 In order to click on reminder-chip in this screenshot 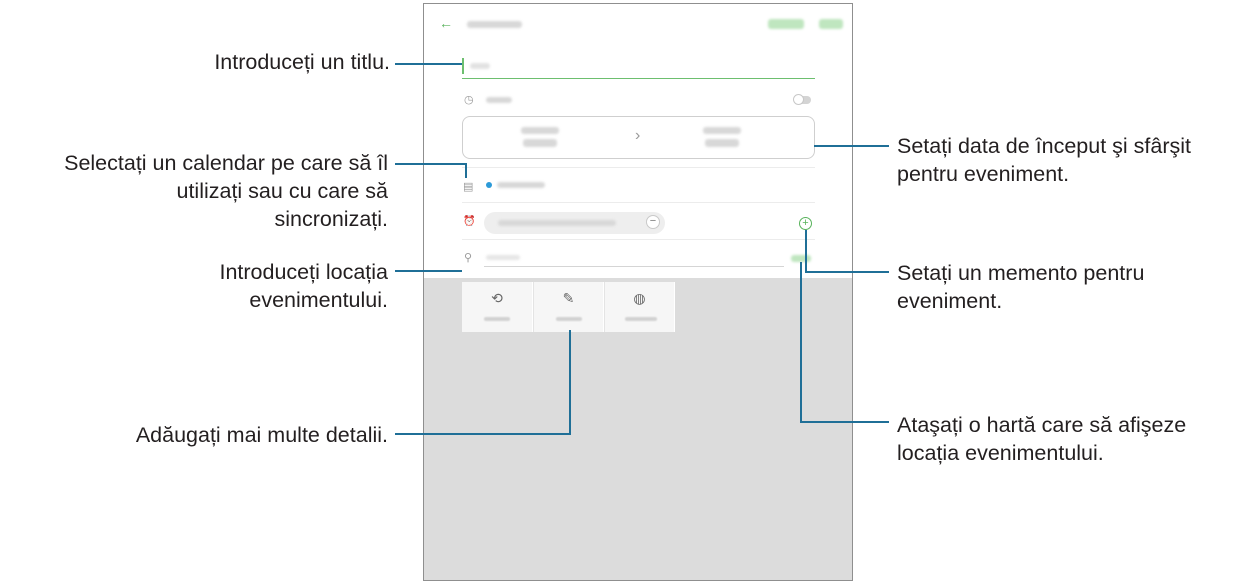, I will do `click(574, 223)`.